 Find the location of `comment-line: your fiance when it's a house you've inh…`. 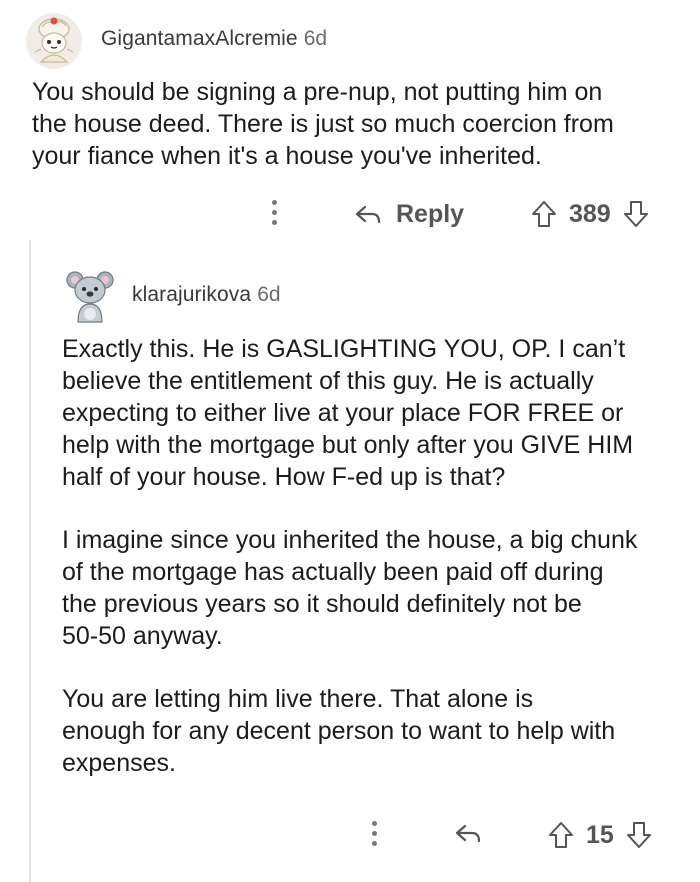

comment-line: your fiance when it's a house you've inh… is located at coordinates (287, 156).